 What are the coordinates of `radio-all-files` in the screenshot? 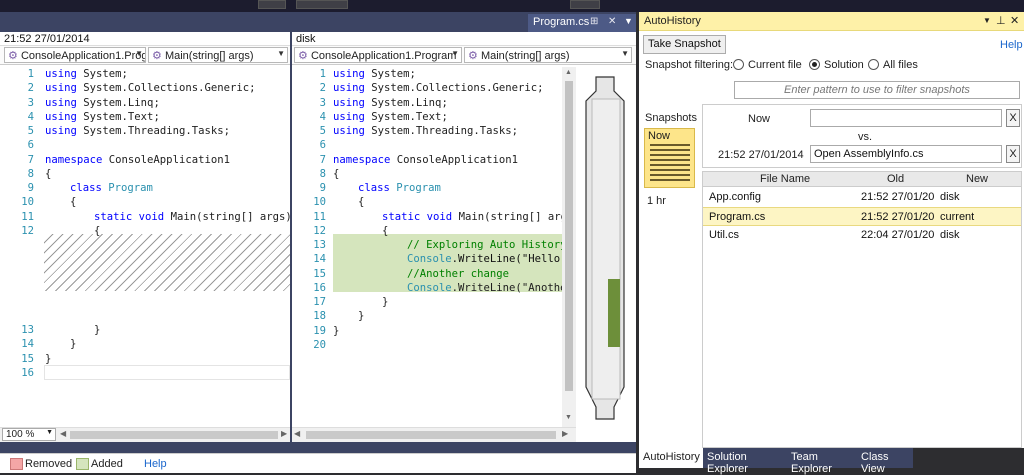 It's located at (873, 64).